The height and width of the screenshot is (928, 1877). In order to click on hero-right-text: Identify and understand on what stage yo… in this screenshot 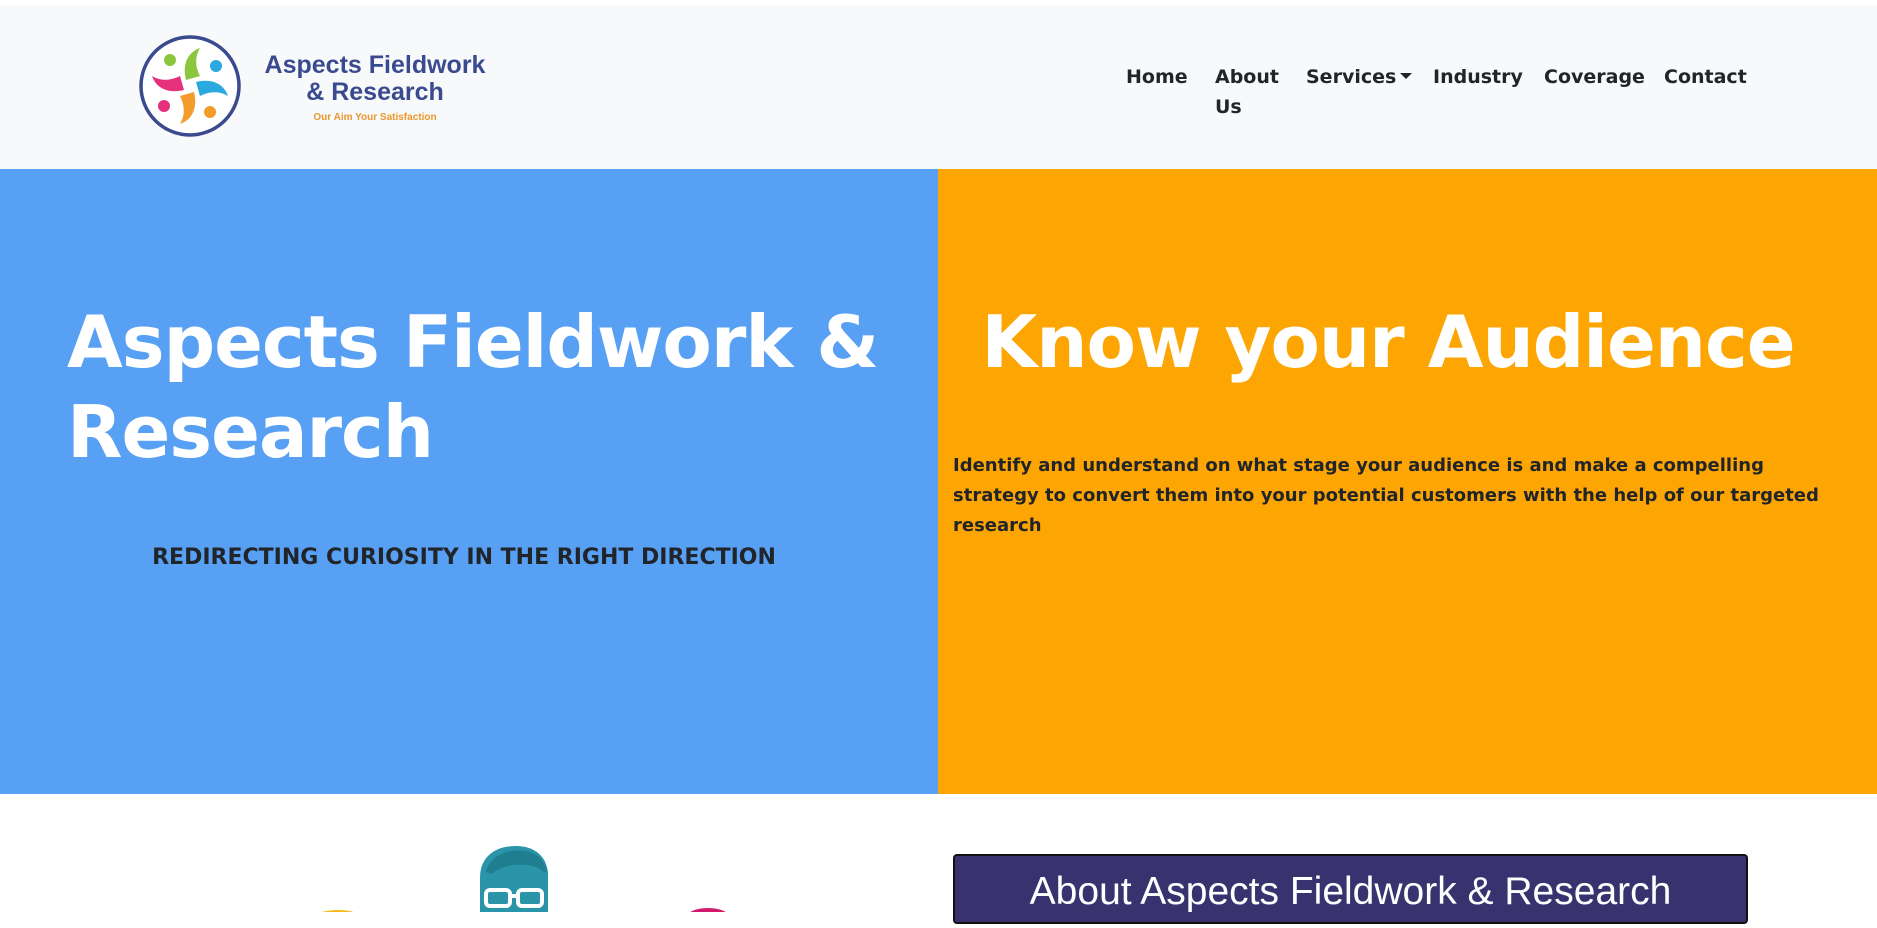, I will do `click(1386, 495)`.